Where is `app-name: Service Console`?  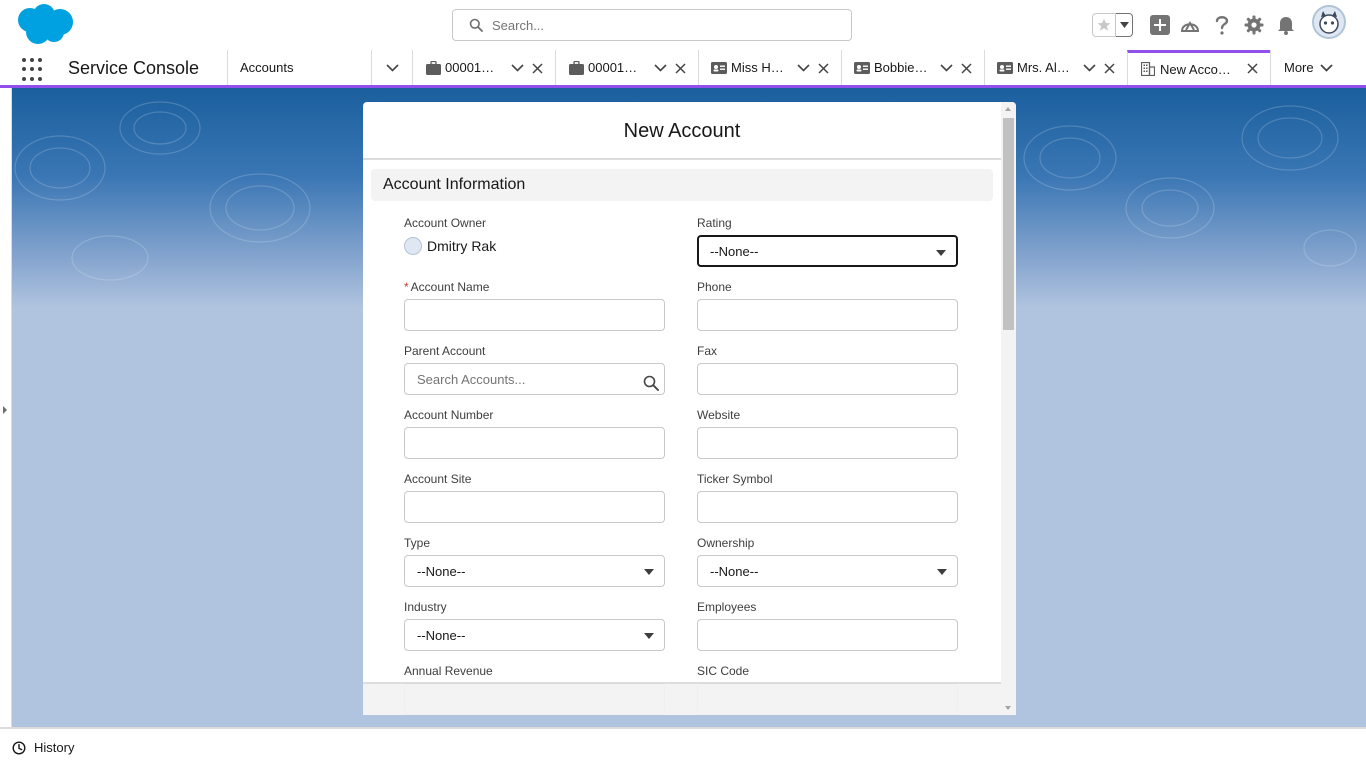
app-name: Service Console is located at coordinates (134, 68).